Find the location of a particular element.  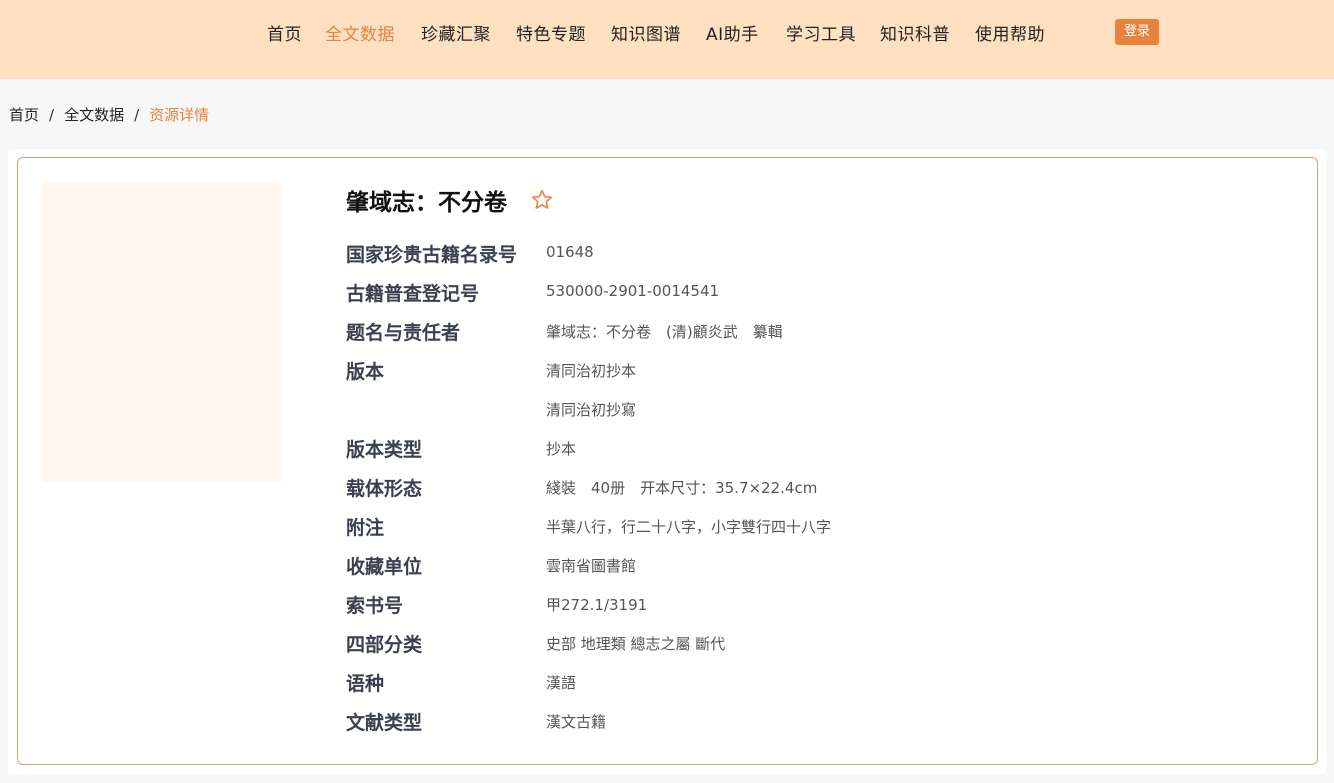

field-value-language: 漢語 is located at coordinates (561, 683).